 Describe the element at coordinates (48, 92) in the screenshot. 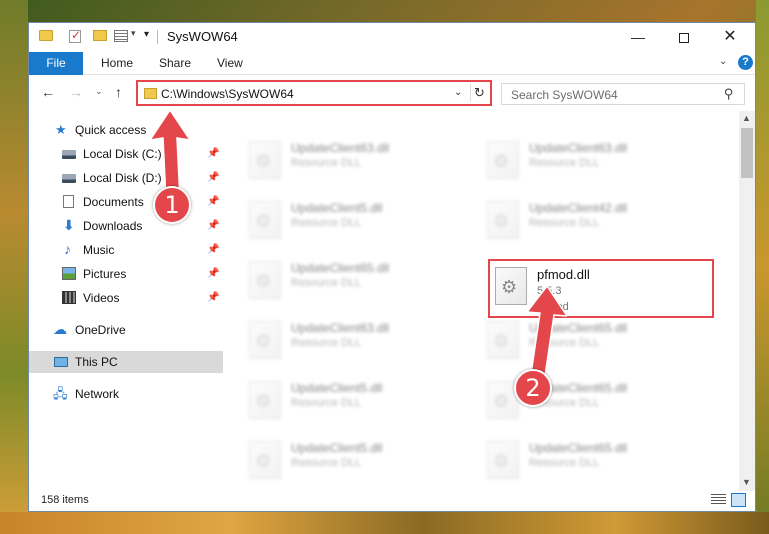

I see `back-arrow-icon: ←` at that location.